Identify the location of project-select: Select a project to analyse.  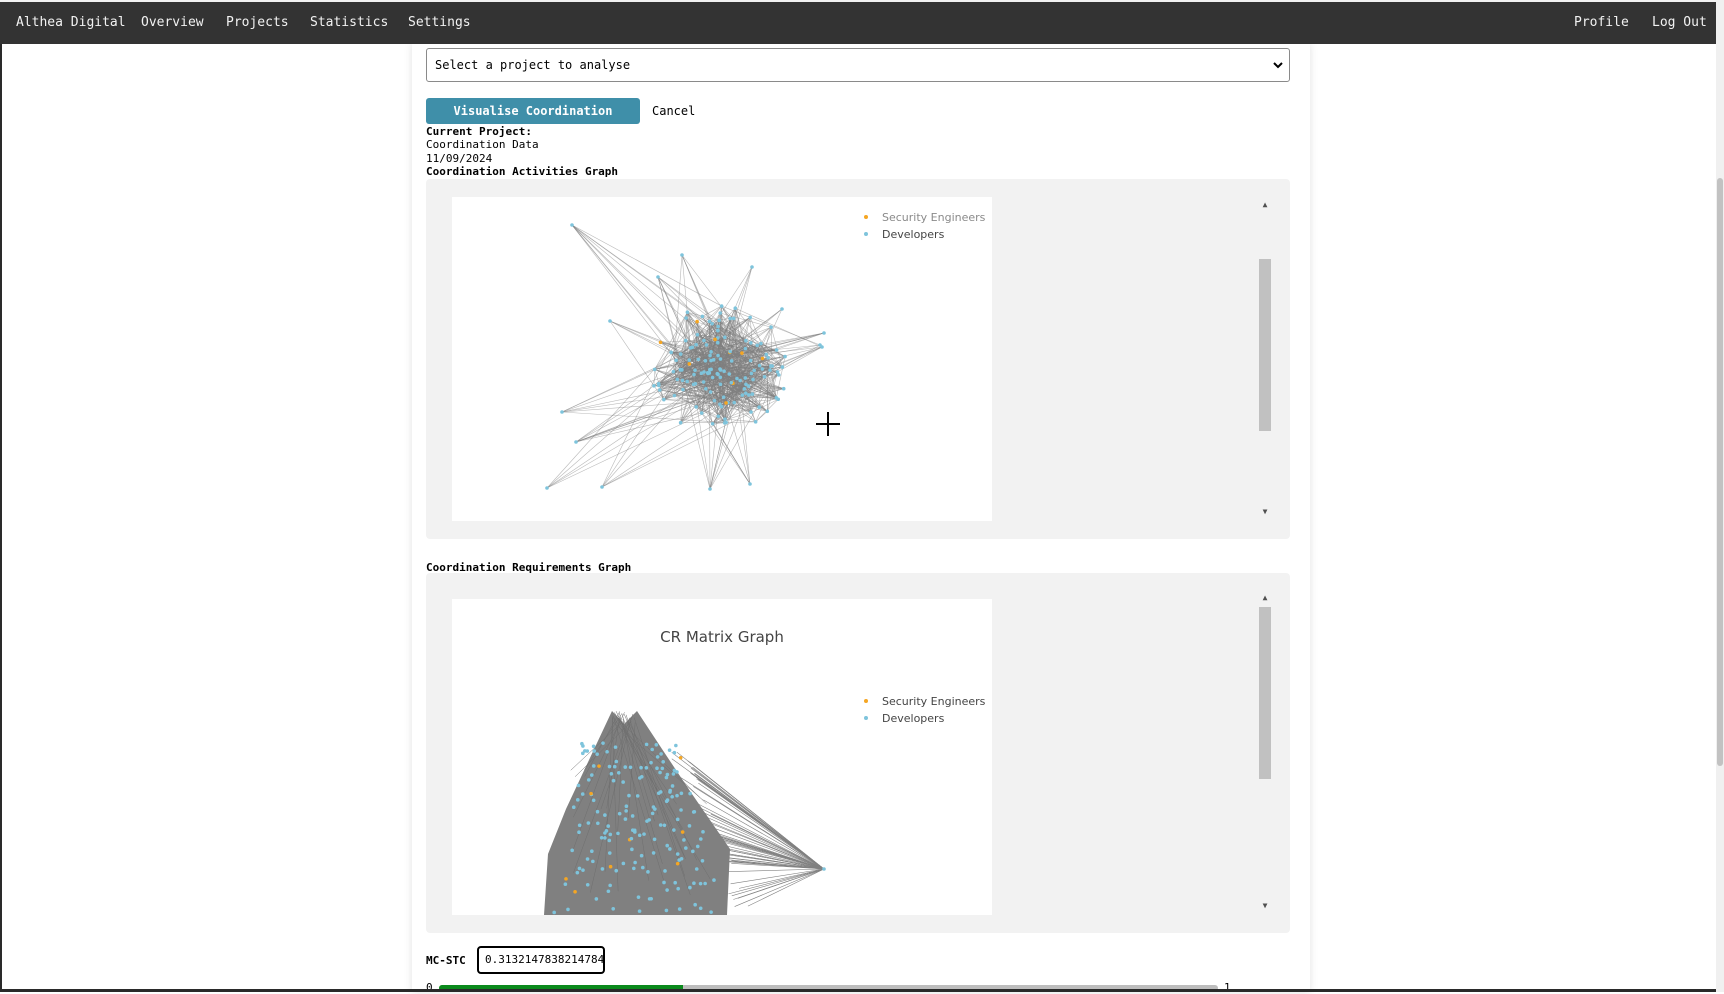
(858, 65).